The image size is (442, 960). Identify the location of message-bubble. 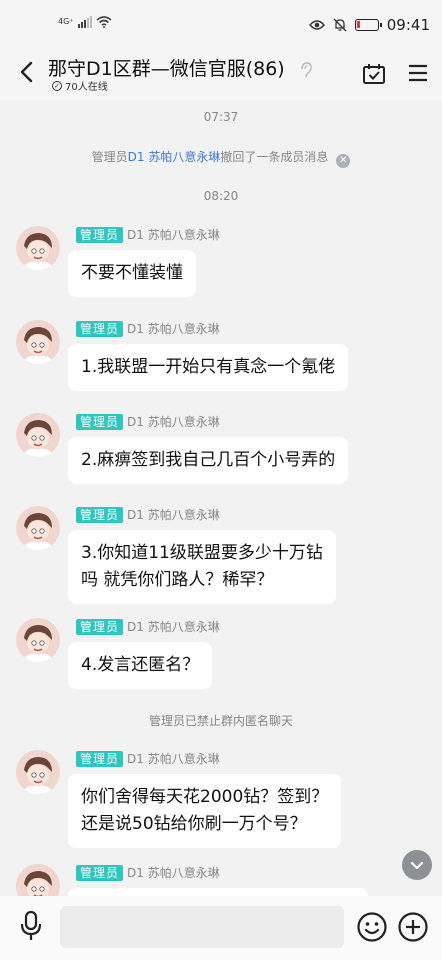
(218, 892).